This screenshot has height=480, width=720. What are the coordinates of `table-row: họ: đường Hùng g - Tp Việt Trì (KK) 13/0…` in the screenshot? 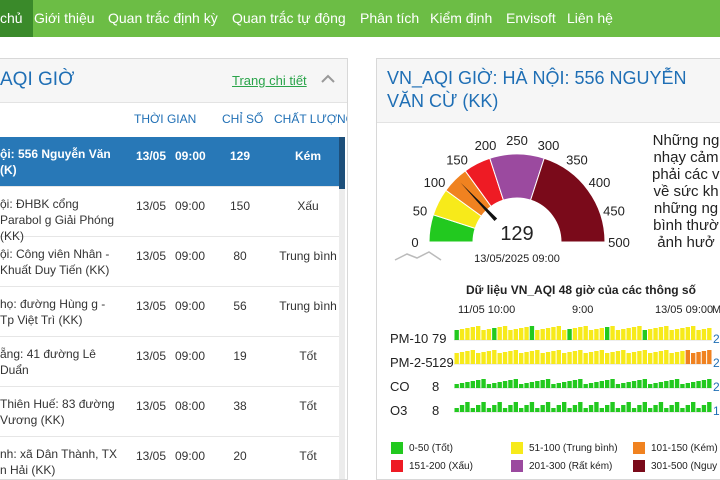 It's located at (170, 312).